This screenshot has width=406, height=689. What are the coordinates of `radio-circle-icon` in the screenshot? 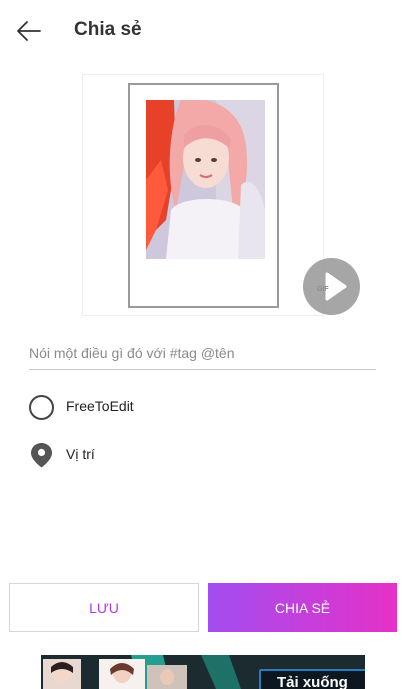 It's located at (41, 407).